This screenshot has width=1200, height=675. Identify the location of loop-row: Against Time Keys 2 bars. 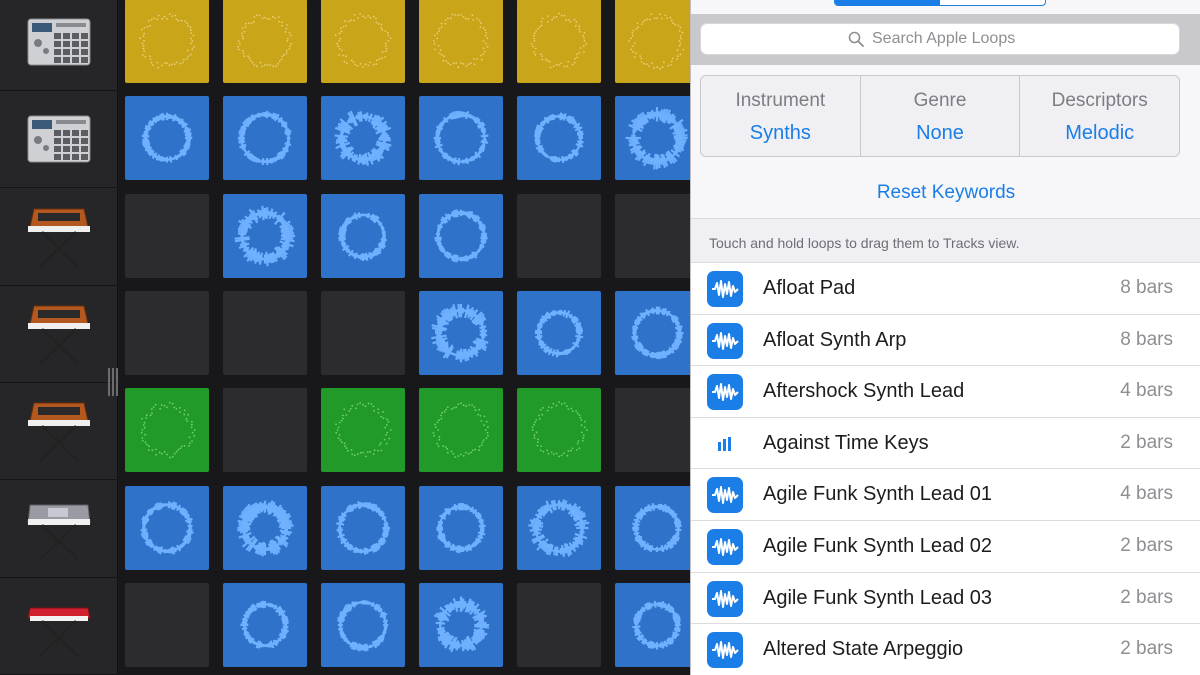
(945, 442).